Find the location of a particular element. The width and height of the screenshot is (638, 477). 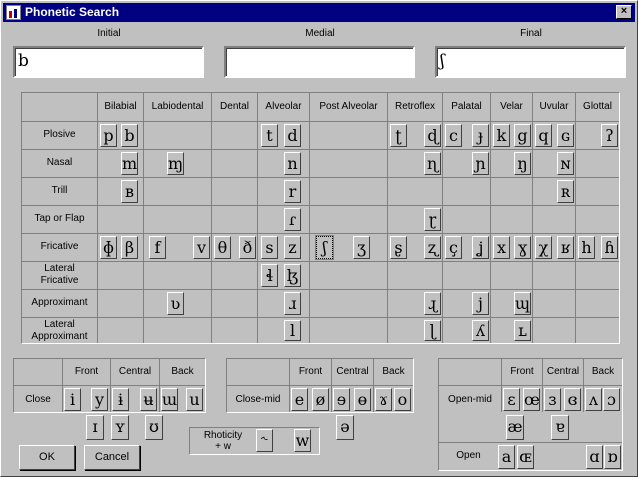

vowel-key: ɘ is located at coordinates (341, 399).